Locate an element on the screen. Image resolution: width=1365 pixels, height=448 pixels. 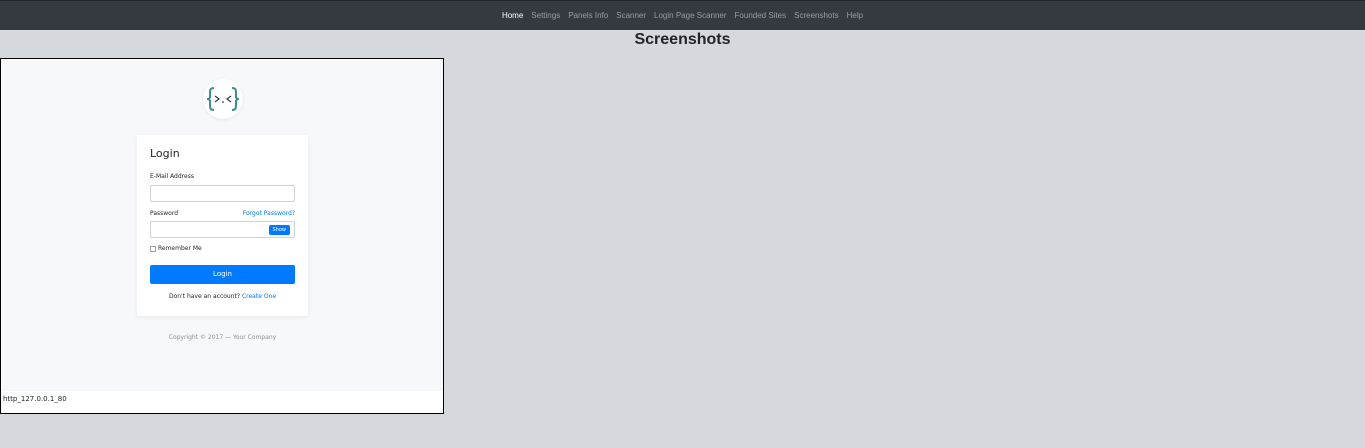
remember-me-row: Remember Me is located at coordinates (176, 248).